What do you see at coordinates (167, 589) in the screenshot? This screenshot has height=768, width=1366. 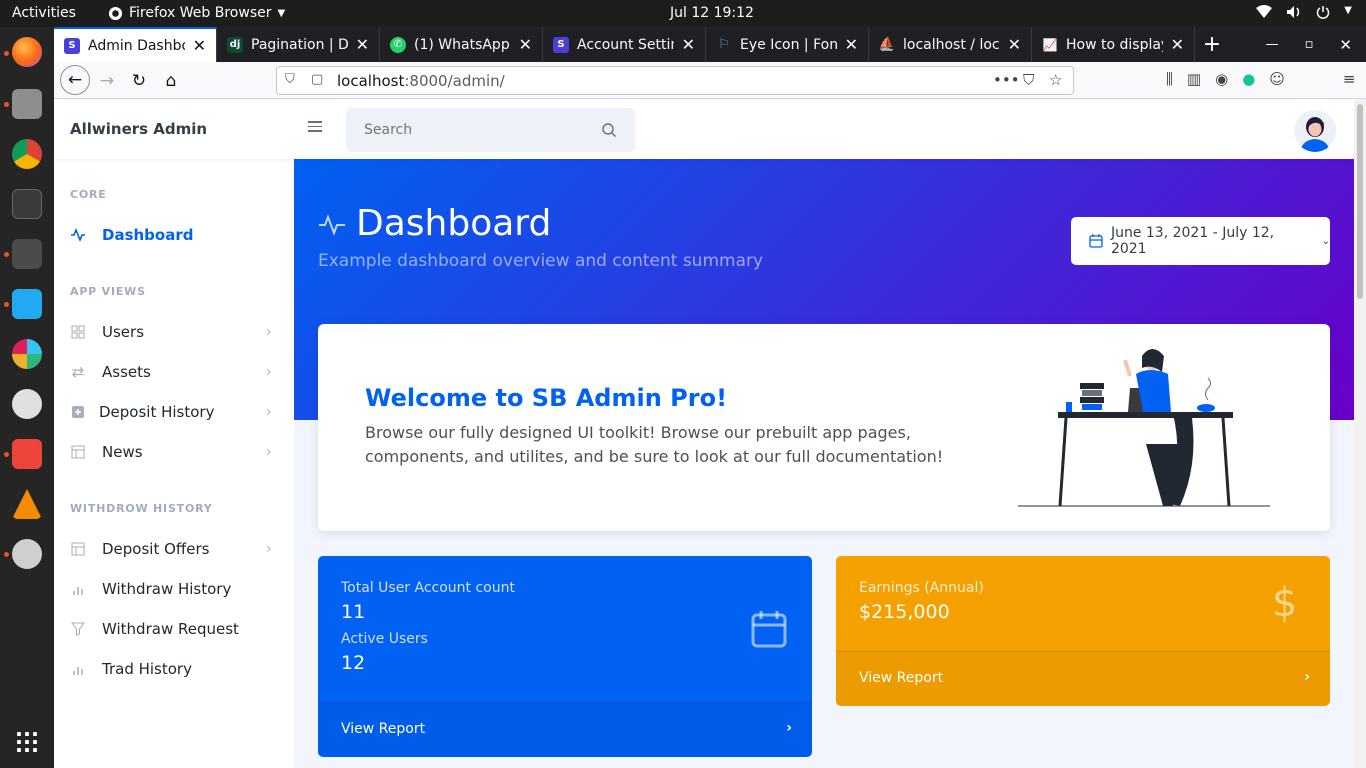 I see `sidebar-item-label: Withdraw History` at bounding box center [167, 589].